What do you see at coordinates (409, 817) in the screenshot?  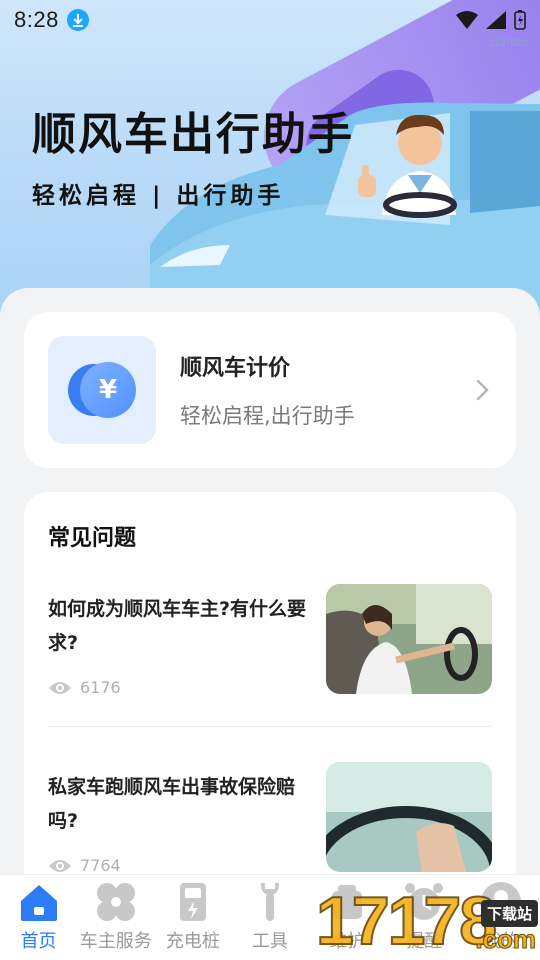 I see `steering-wheel-photo-thumbnail` at bounding box center [409, 817].